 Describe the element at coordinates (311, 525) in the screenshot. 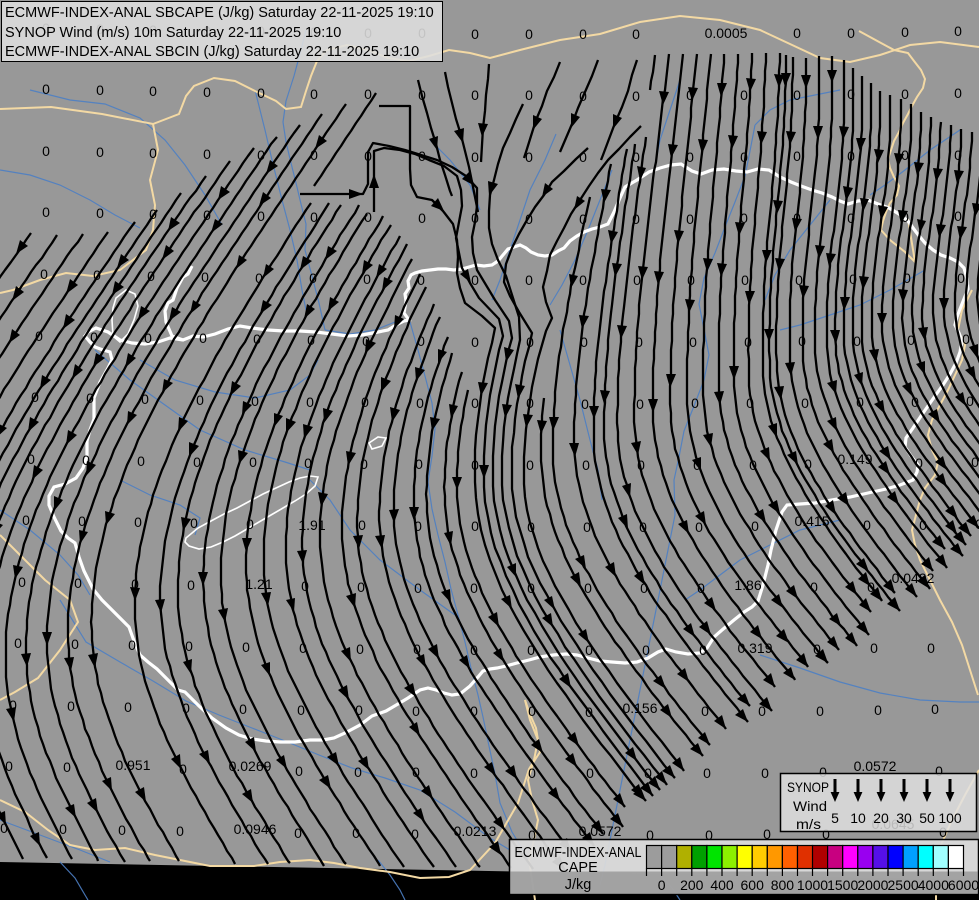

I see `svg-text: 1.91` at that location.